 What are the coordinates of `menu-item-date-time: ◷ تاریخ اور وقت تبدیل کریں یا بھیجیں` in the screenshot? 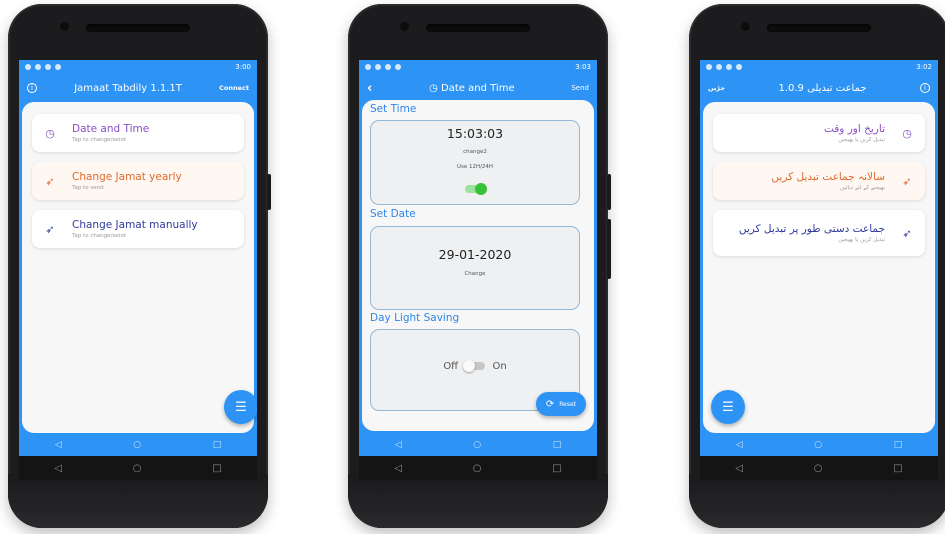 It's located at (819, 133).